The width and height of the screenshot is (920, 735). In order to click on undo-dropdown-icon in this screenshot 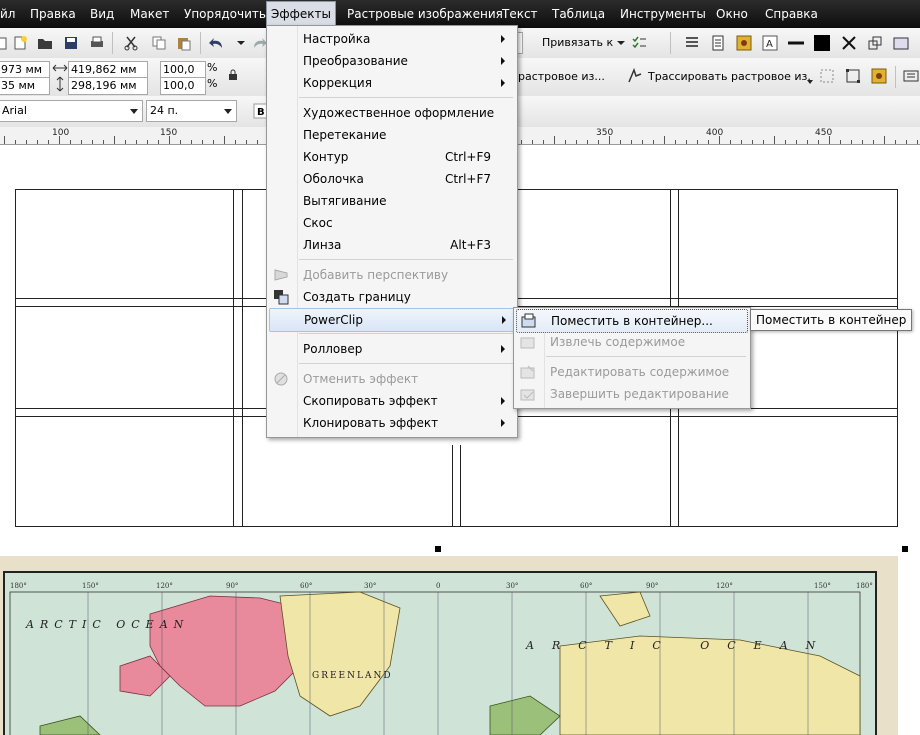, I will do `click(241, 43)`.